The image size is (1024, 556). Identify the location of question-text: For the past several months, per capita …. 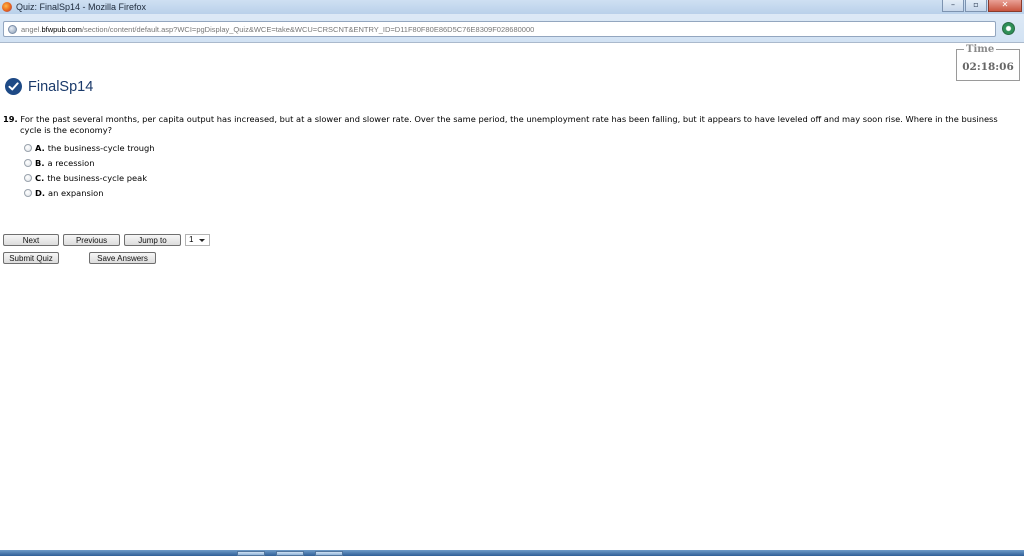
(509, 119).